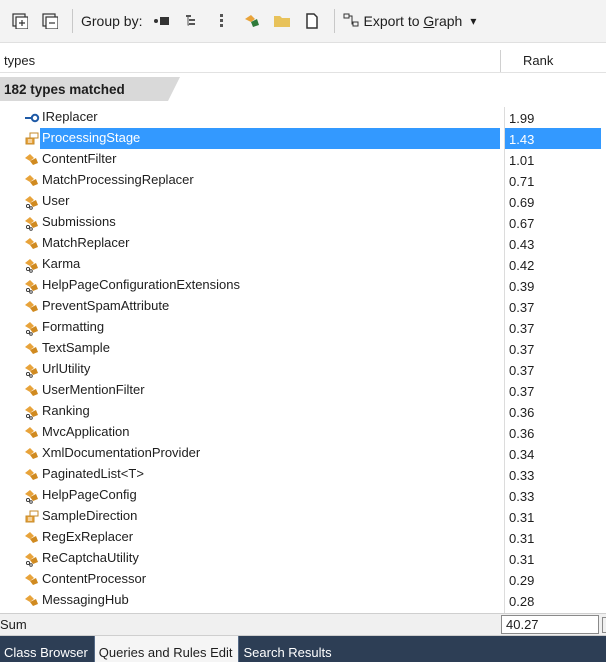 This screenshot has height=662, width=606. I want to click on list-item: TextSample 0.37, so click(303, 348).